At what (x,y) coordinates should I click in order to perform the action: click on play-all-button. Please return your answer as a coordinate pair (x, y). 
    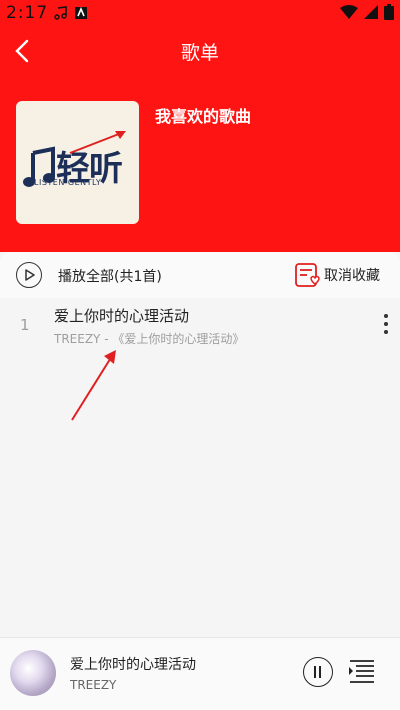
    Looking at the image, I should click on (29, 275).